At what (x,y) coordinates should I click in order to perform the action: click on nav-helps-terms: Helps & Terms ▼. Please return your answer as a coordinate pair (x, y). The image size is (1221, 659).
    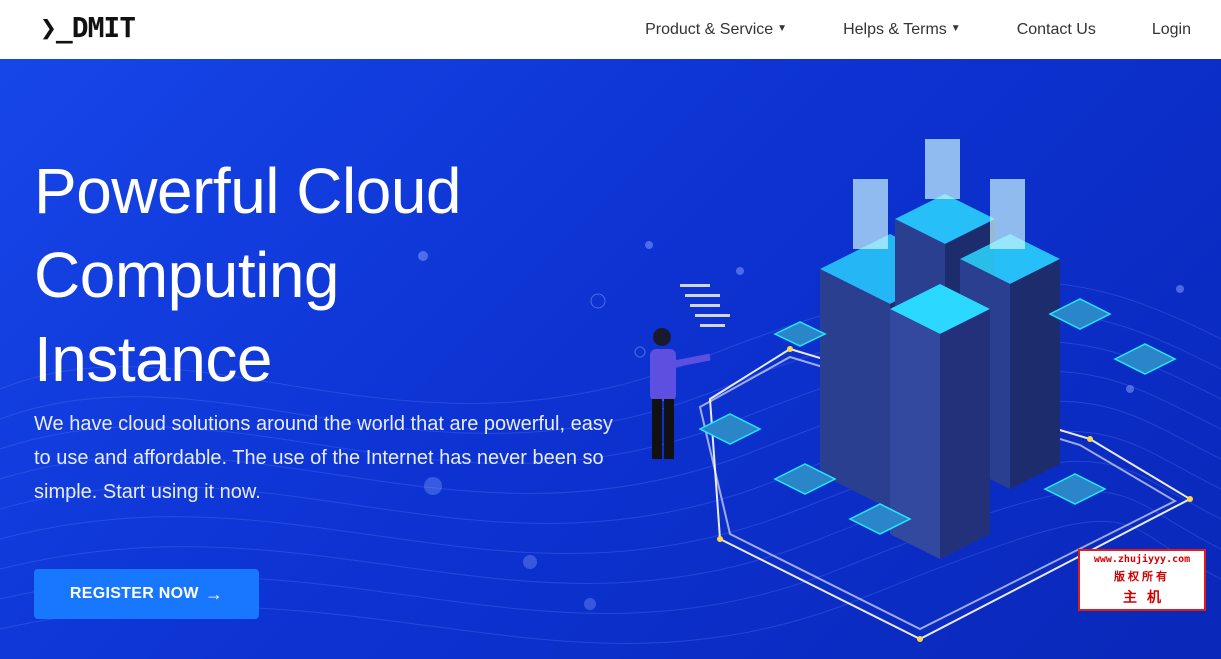
    Looking at the image, I should click on (902, 30).